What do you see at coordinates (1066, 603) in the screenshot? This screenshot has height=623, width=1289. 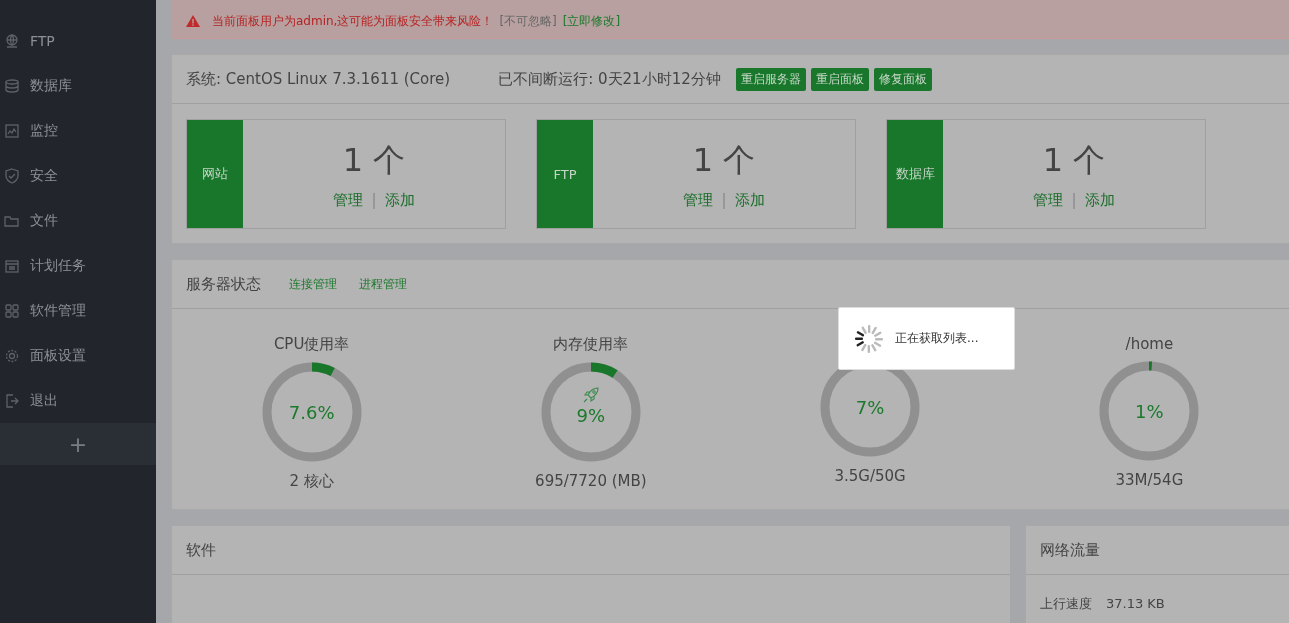 I see `stat-label: 上行速度` at bounding box center [1066, 603].